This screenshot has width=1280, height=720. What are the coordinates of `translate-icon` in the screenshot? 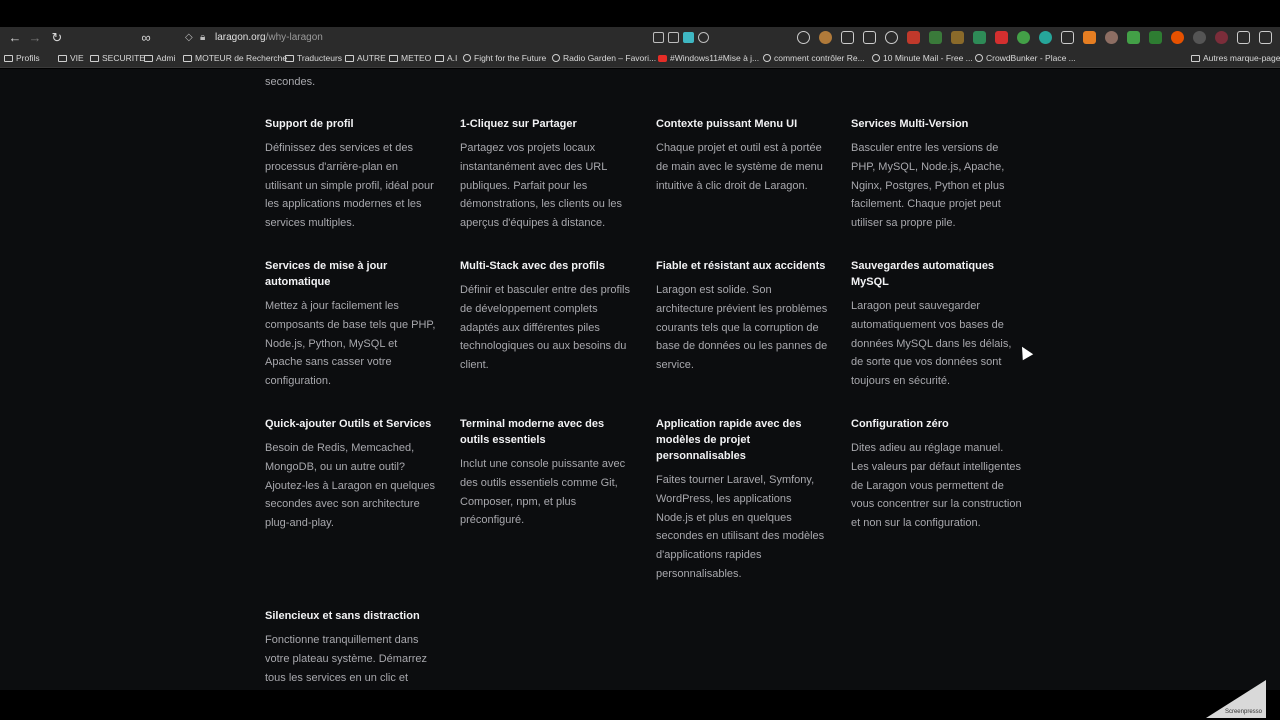 It's located at (688, 37).